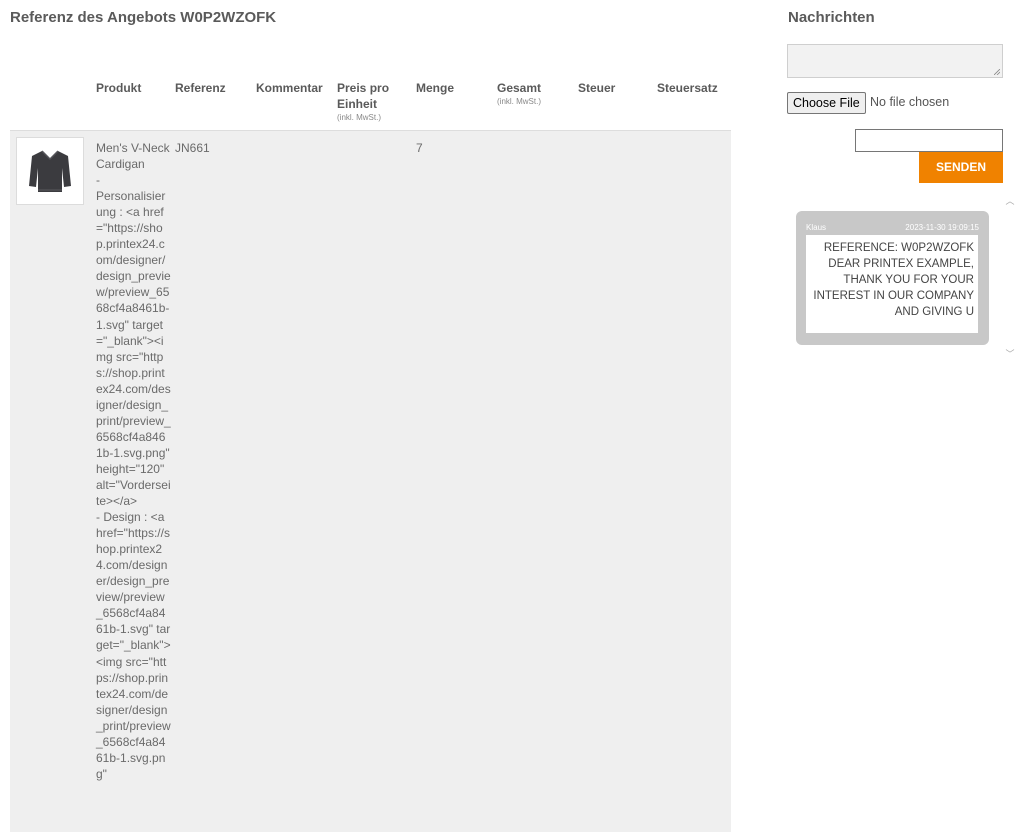  Describe the element at coordinates (363, 96) in the screenshot. I see `column-unit-price-label: Preis pro Einheit` at that location.